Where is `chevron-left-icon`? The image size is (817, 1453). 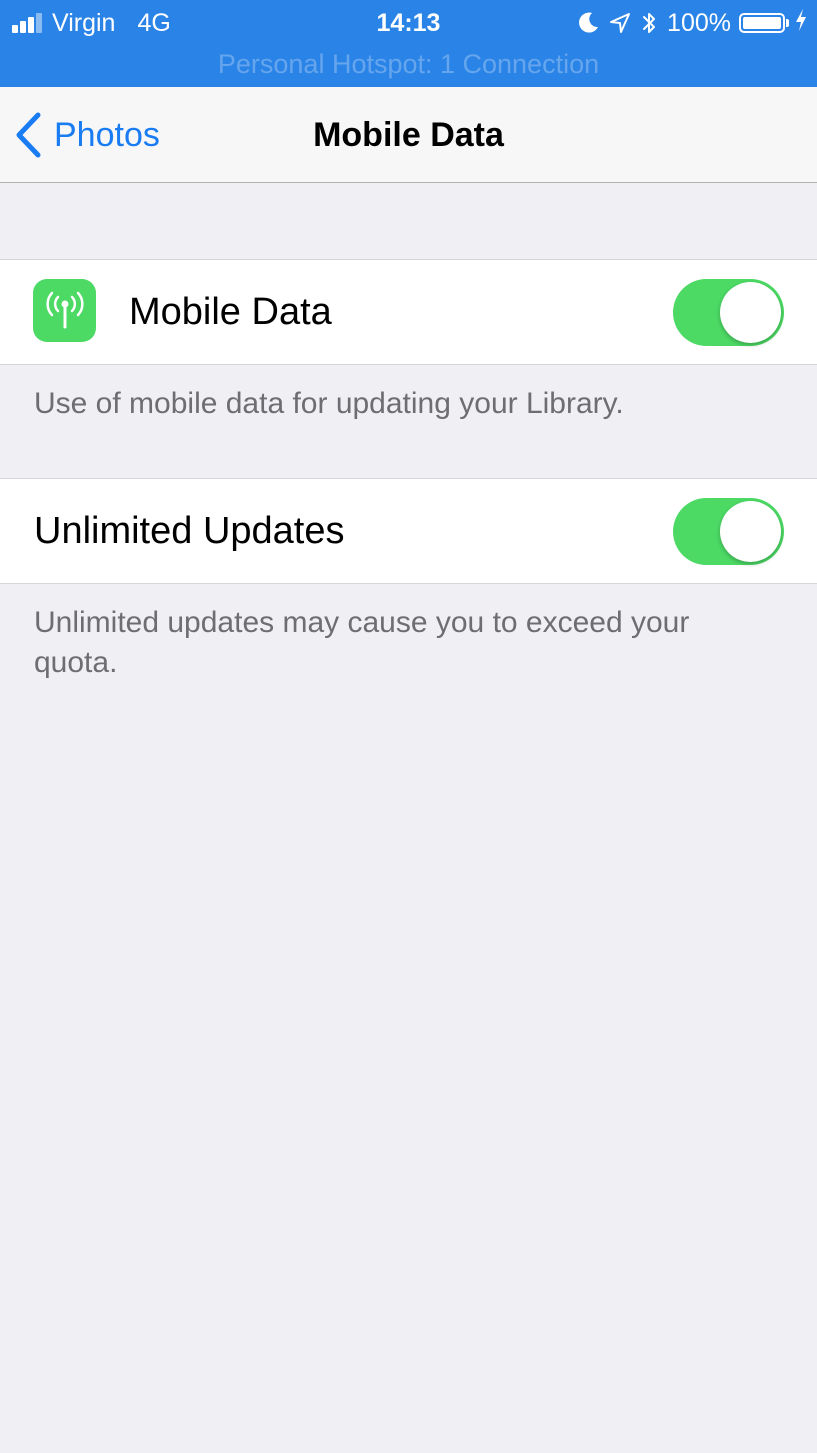
chevron-left-icon is located at coordinates (28, 135).